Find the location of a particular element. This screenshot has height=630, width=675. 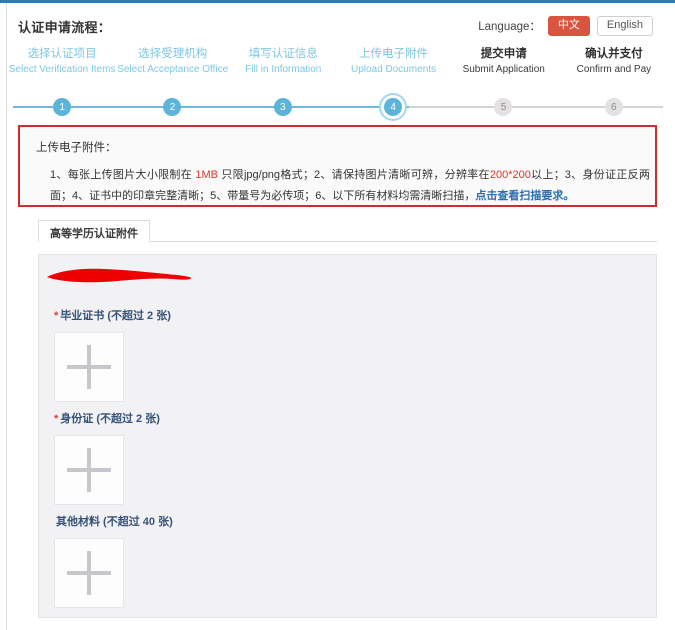

step-dot-5: 5 is located at coordinates (503, 107).